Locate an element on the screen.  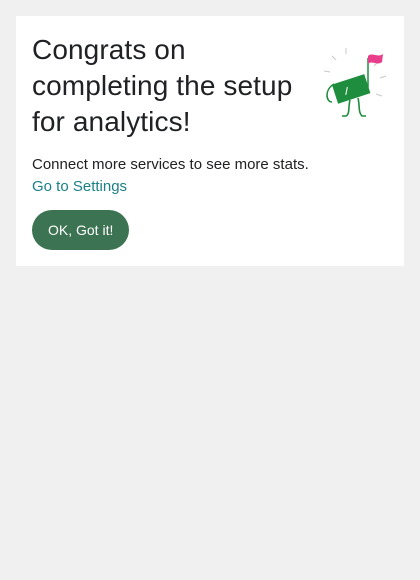
celebration-flag-icon is located at coordinates (349, 78).